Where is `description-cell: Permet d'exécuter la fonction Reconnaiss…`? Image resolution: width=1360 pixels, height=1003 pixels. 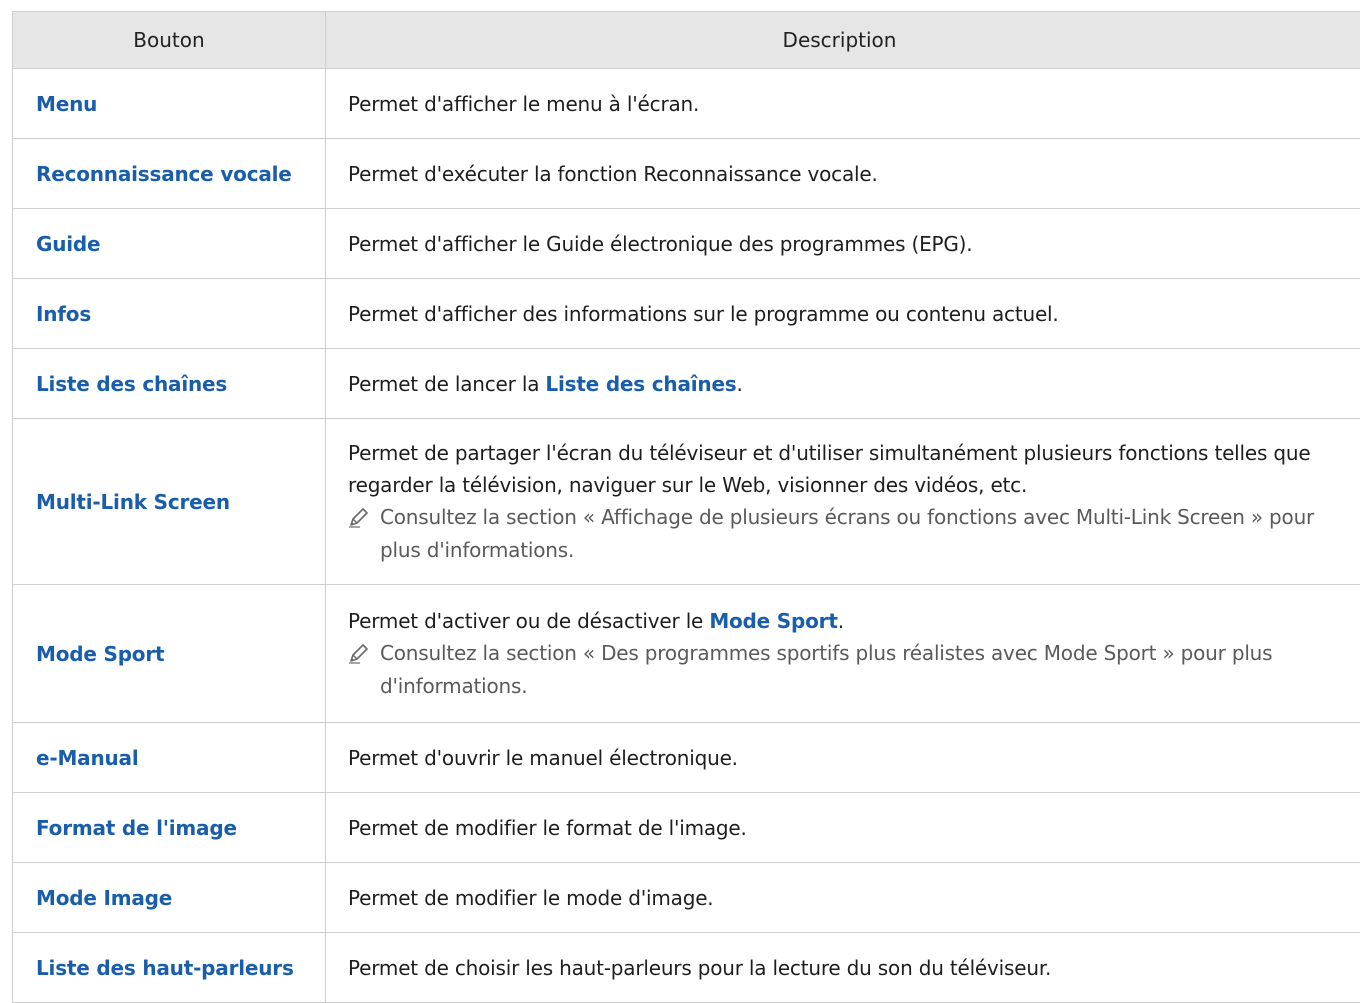 description-cell: Permet d'exécuter la fonction Reconnaiss… is located at coordinates (843, 173).